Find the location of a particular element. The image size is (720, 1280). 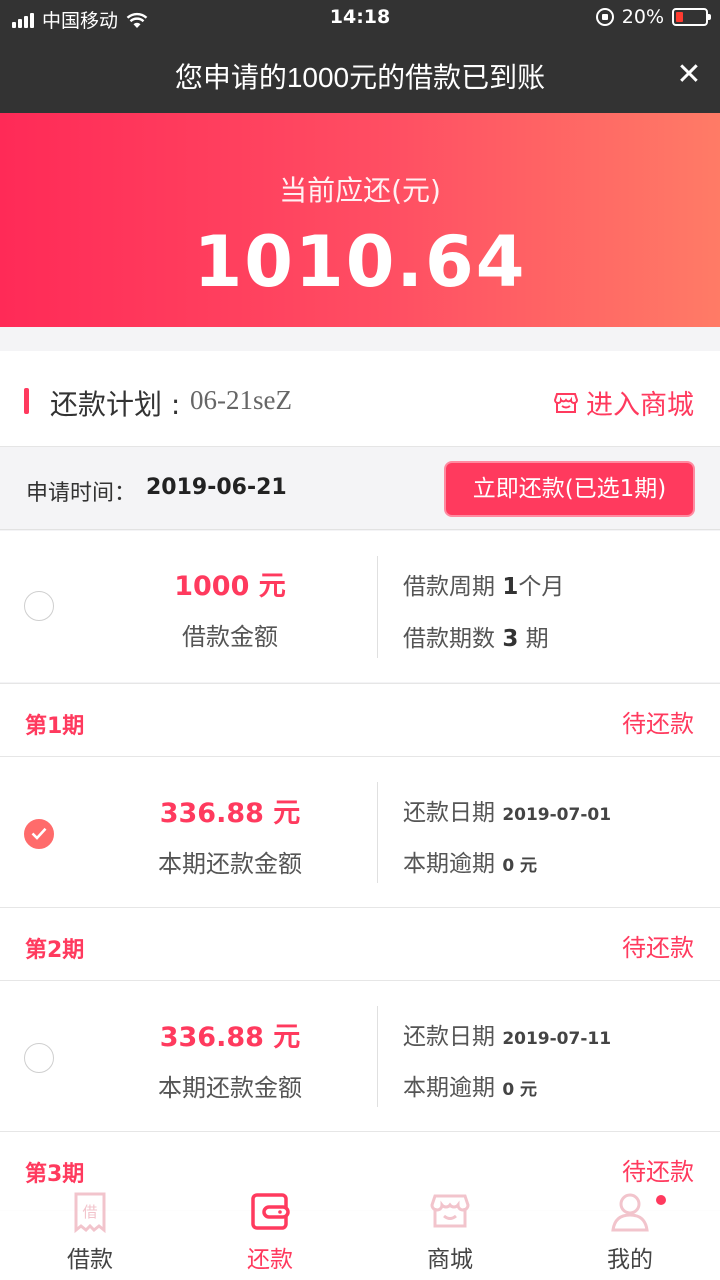

plan-title: 还款计划 : is located at coordinates (115, 404).